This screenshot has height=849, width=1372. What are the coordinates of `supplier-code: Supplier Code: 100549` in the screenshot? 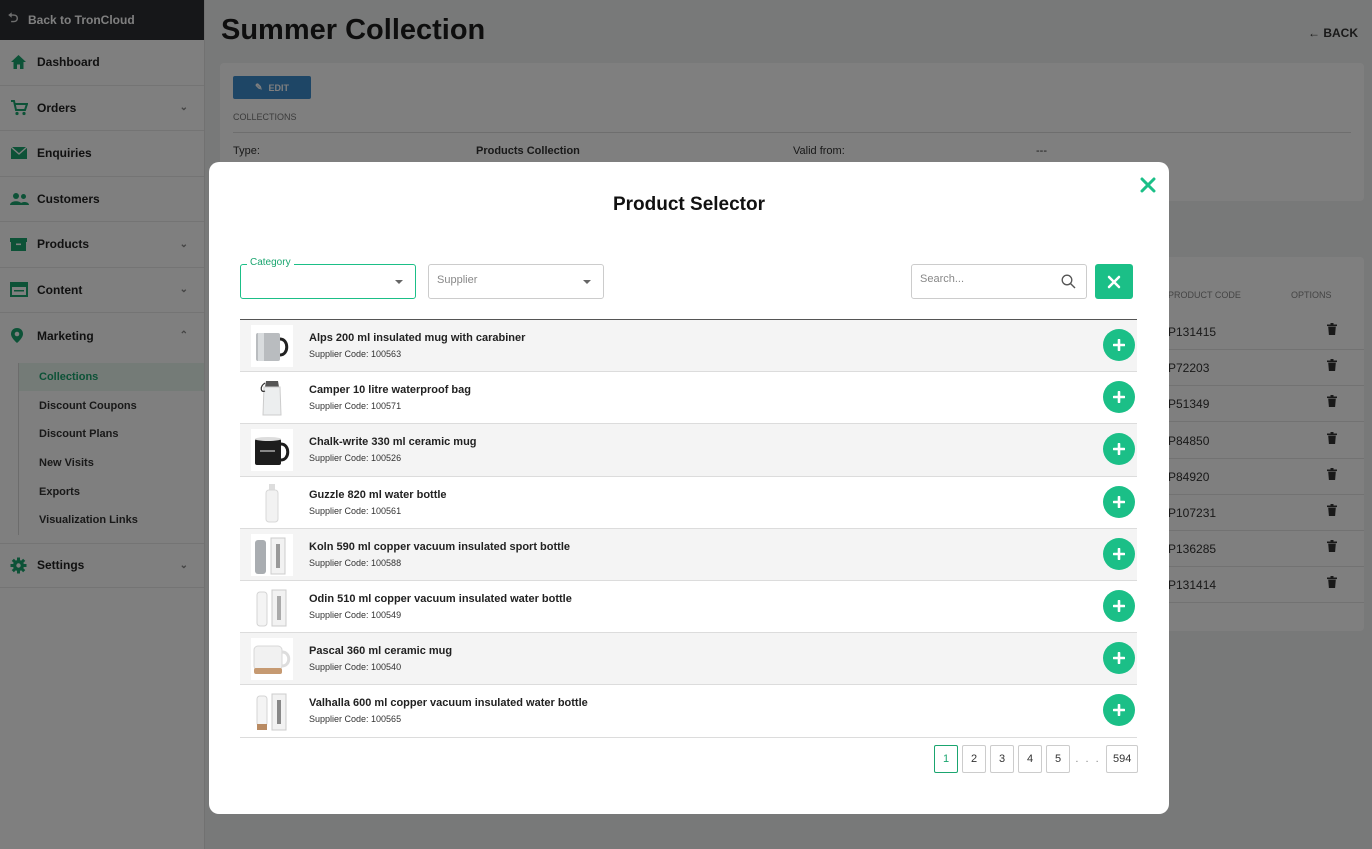 It's located at (355, 614).